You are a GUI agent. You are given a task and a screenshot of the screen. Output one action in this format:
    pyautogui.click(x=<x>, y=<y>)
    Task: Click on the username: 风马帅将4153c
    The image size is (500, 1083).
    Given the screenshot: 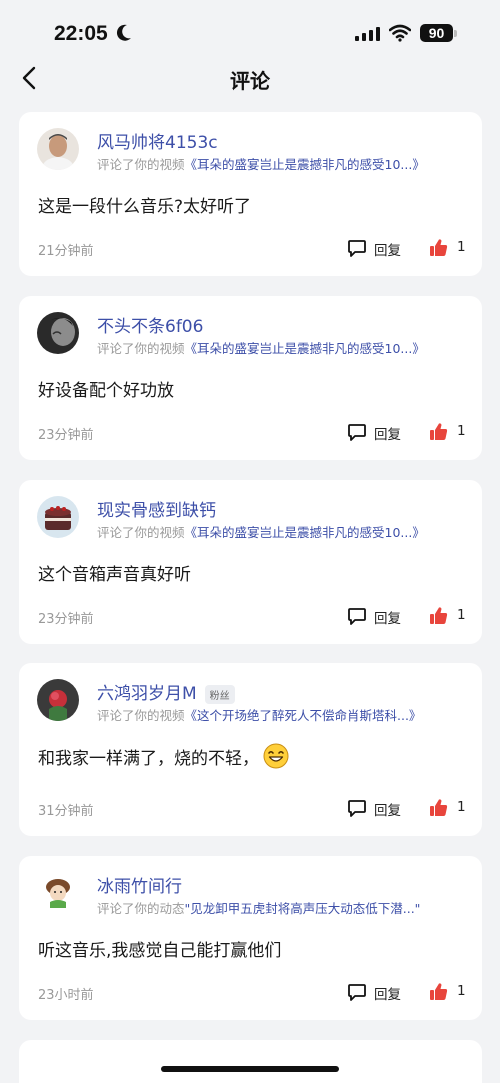 What is the action you would take?
    pyautogui.click(x=157, y=140)
    